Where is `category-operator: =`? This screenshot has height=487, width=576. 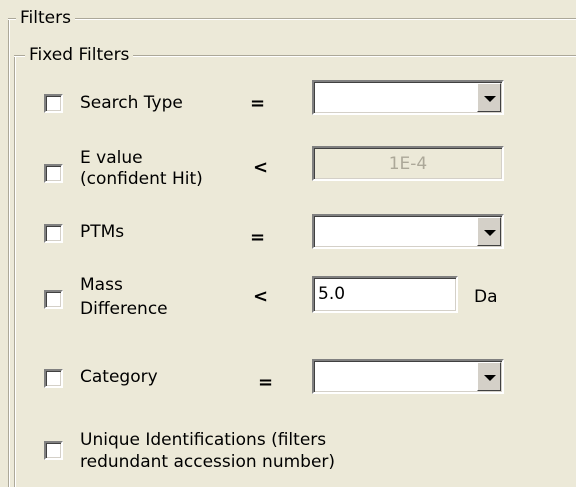
category-operator: = is located at coordinates (266, 382).